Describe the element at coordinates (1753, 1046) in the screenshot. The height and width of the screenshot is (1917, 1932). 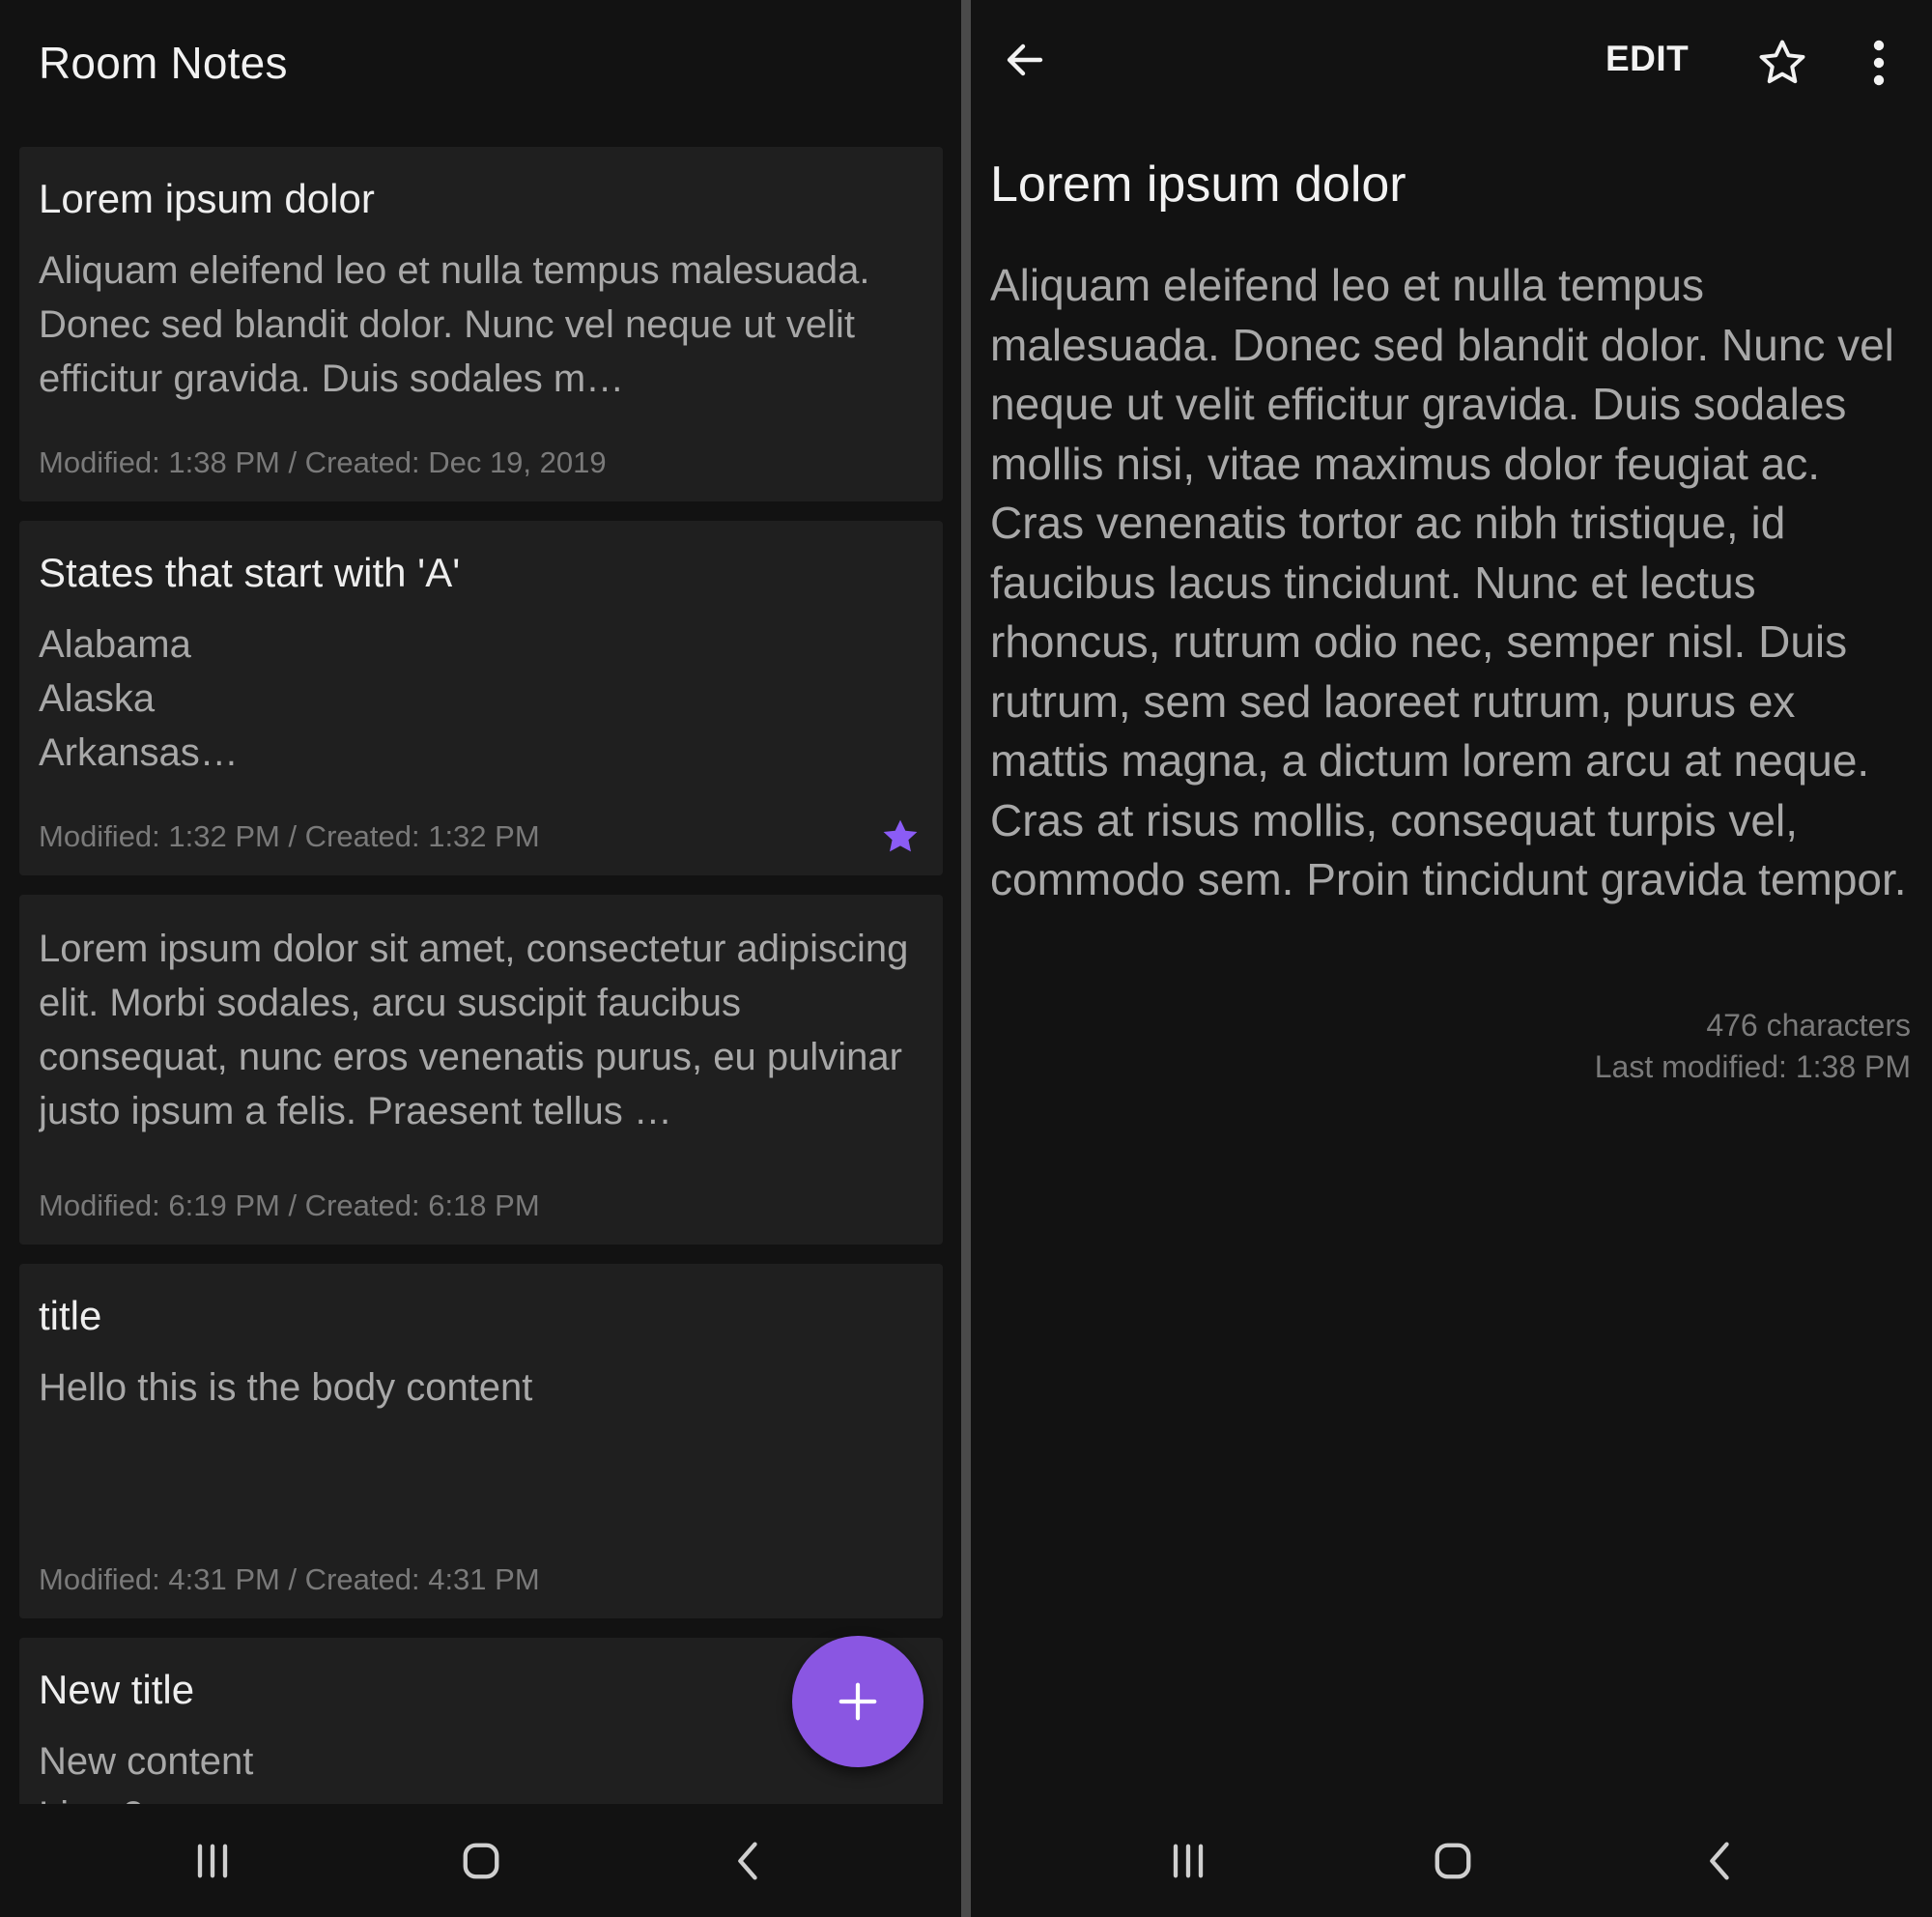
I see `note-detail-meta: 476 characters Last modified: 1:38 PM` at that location.